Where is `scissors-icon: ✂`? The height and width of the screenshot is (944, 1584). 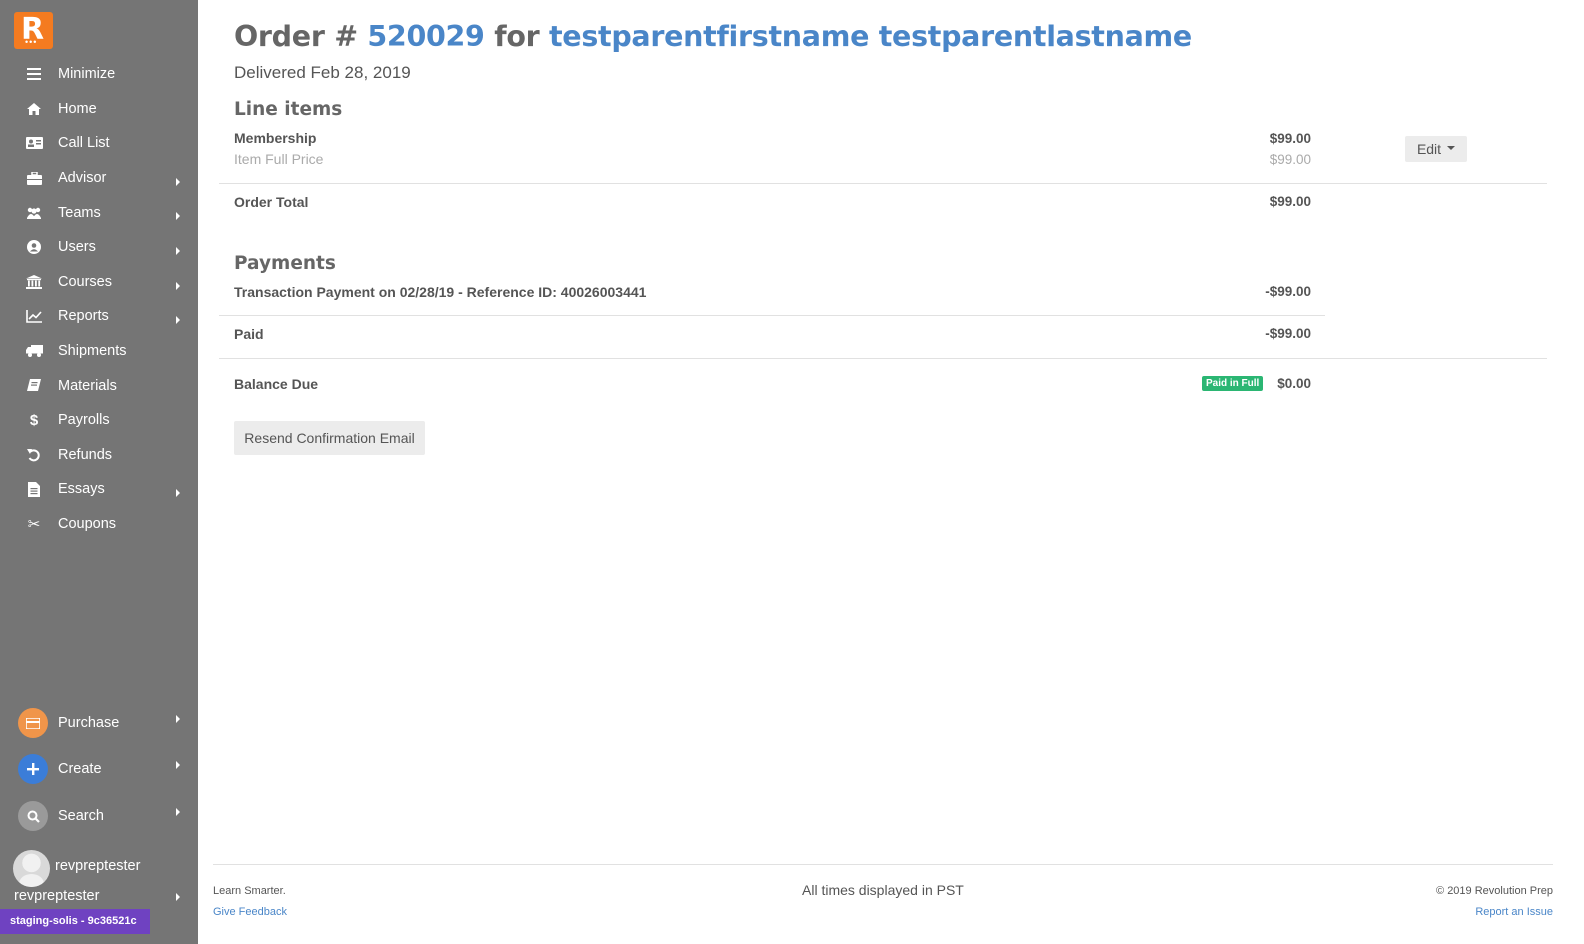 scissors-icon: ✂ is located at coordinates (34, 525).